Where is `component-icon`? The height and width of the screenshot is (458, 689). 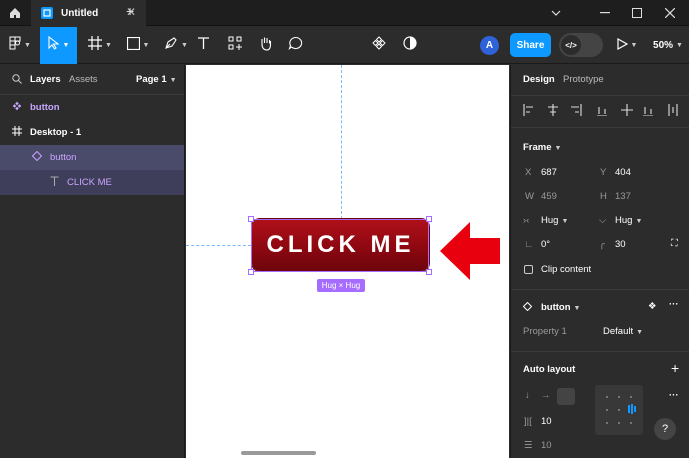
component-icon is located at coordinates (17, 107).